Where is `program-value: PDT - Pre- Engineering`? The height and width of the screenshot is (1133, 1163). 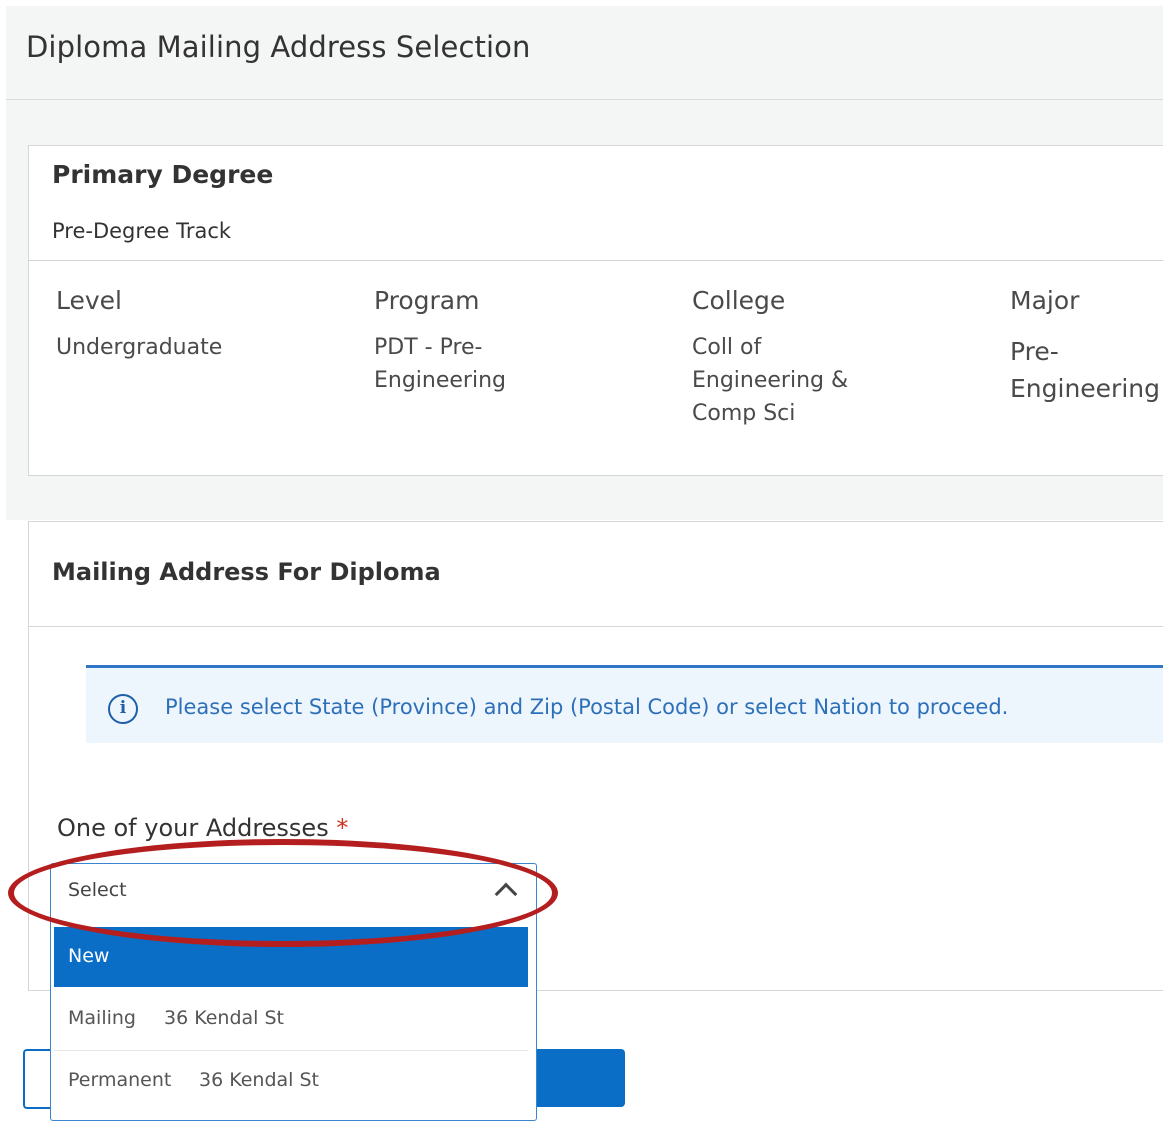
program-value: PDT - Pre- Engineering is located at coordinates (454, 364).